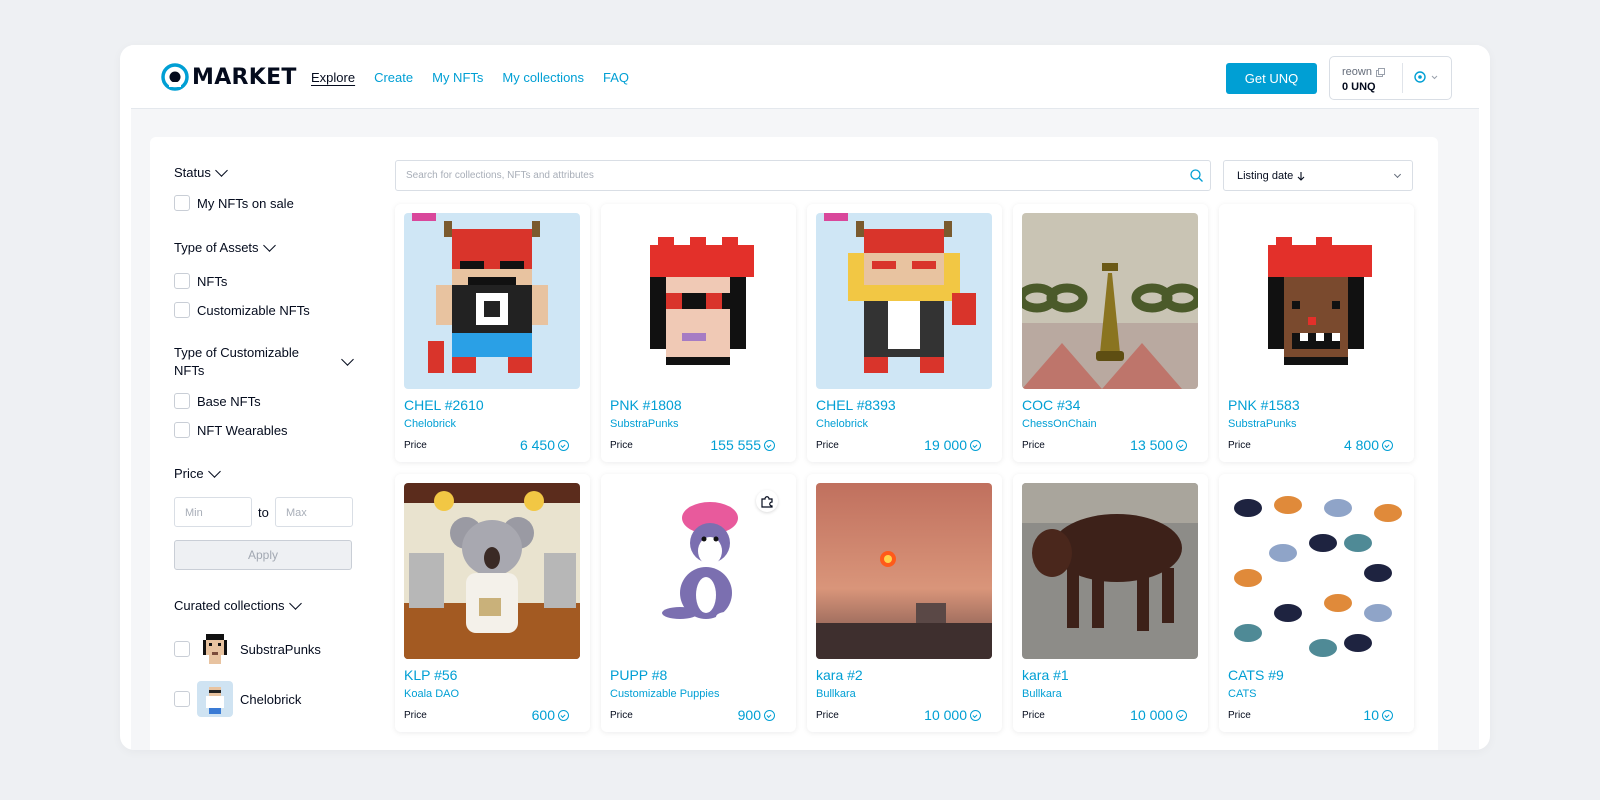  What do you see at coordinates (271, 699) in the screenshot?
I see `collection-label: Chelobrick` at bounding box center [271, 699].